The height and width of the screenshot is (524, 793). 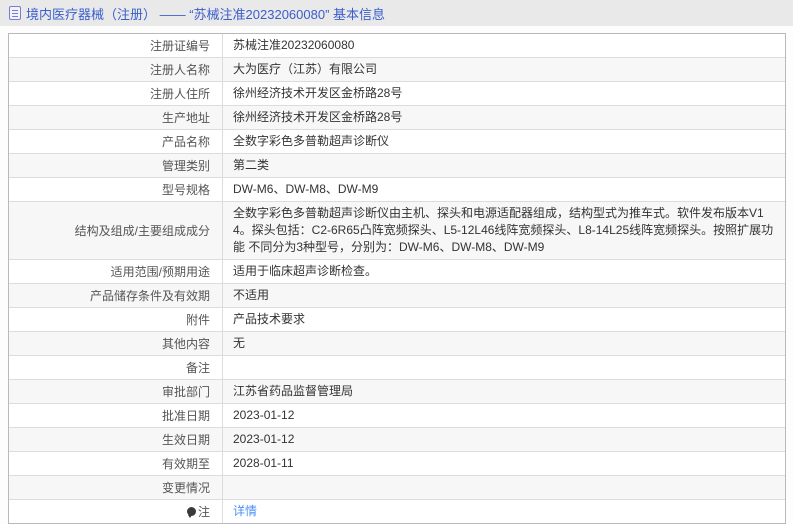 I want to click on details-link: 详情, so click(x=245, y=511).